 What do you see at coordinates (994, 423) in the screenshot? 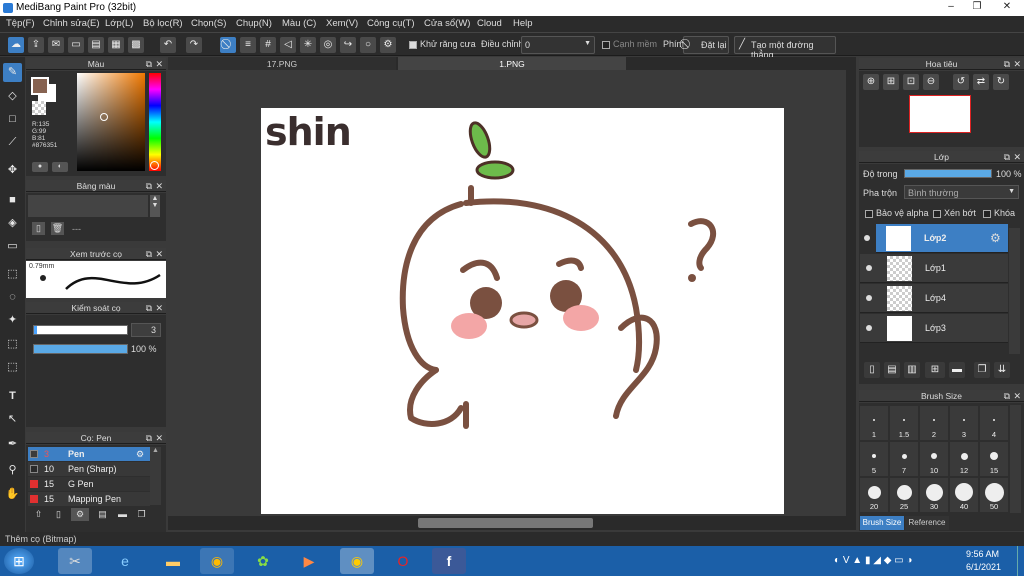
I see `brush-size-option: 4` at bounding box center [994, 423].